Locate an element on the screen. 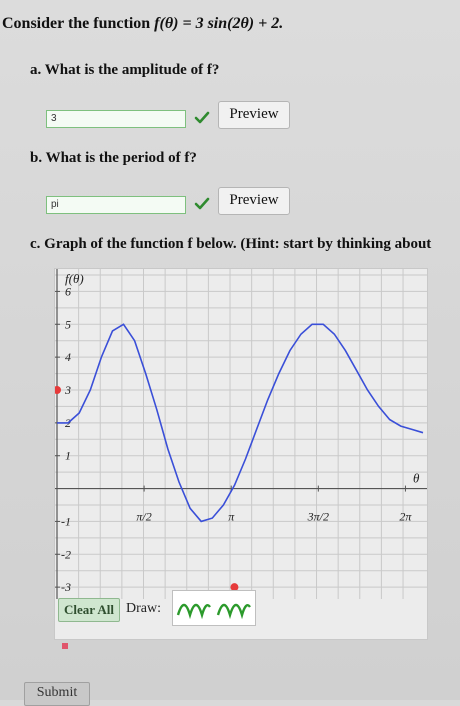  graph-toolbar: Clear All Draw: is located at coordinates (240, 613).